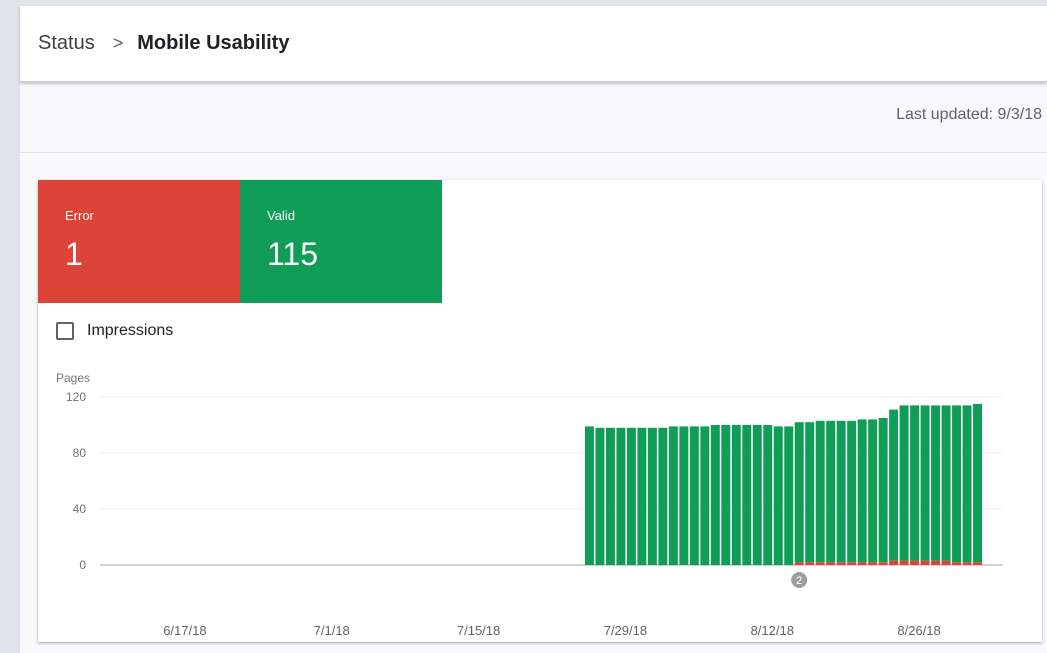  I want to click on y-tick-label: 120, so click(76, 397).